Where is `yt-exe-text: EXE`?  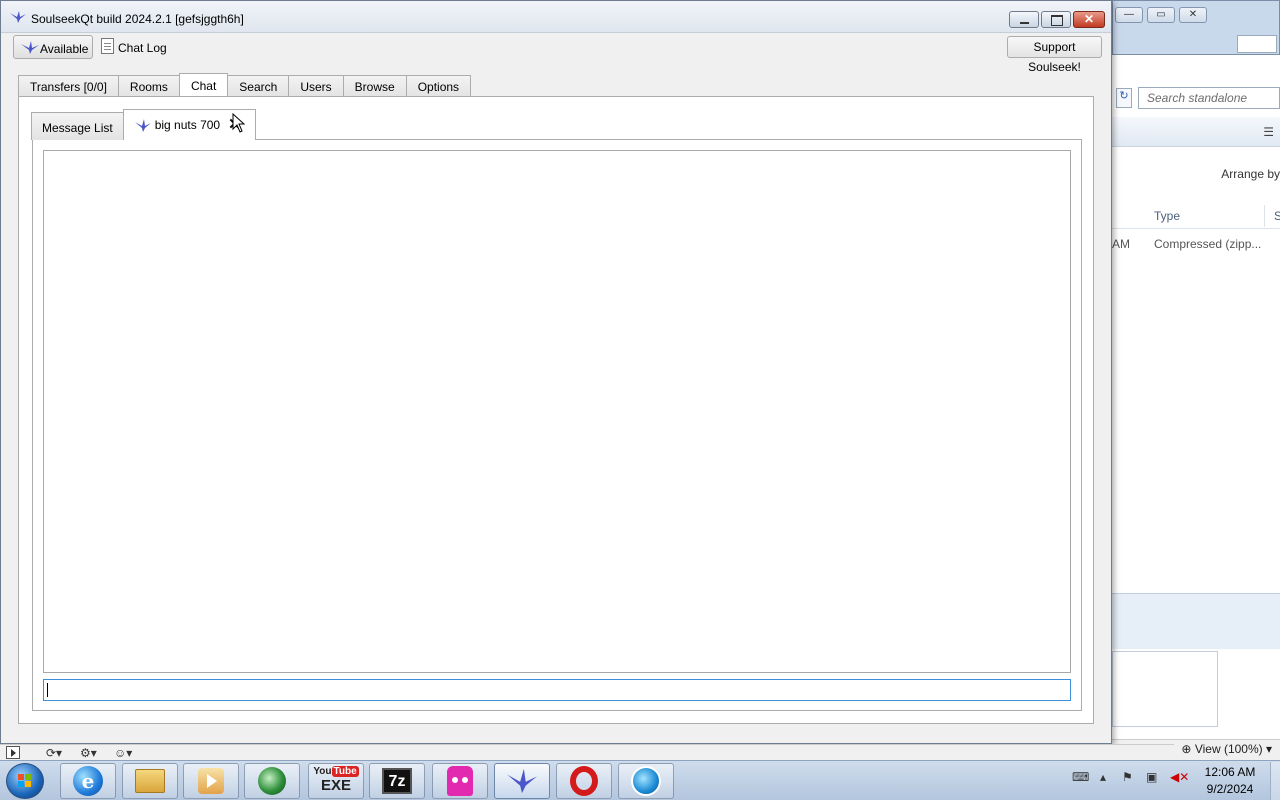 yt-exe-text: EXE is located at coordinates (335, 785).